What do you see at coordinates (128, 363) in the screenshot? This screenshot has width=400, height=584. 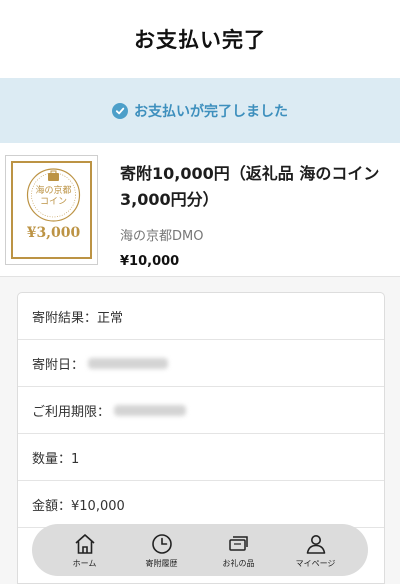 I see `redacted-date` at bounding box center [128, 363].